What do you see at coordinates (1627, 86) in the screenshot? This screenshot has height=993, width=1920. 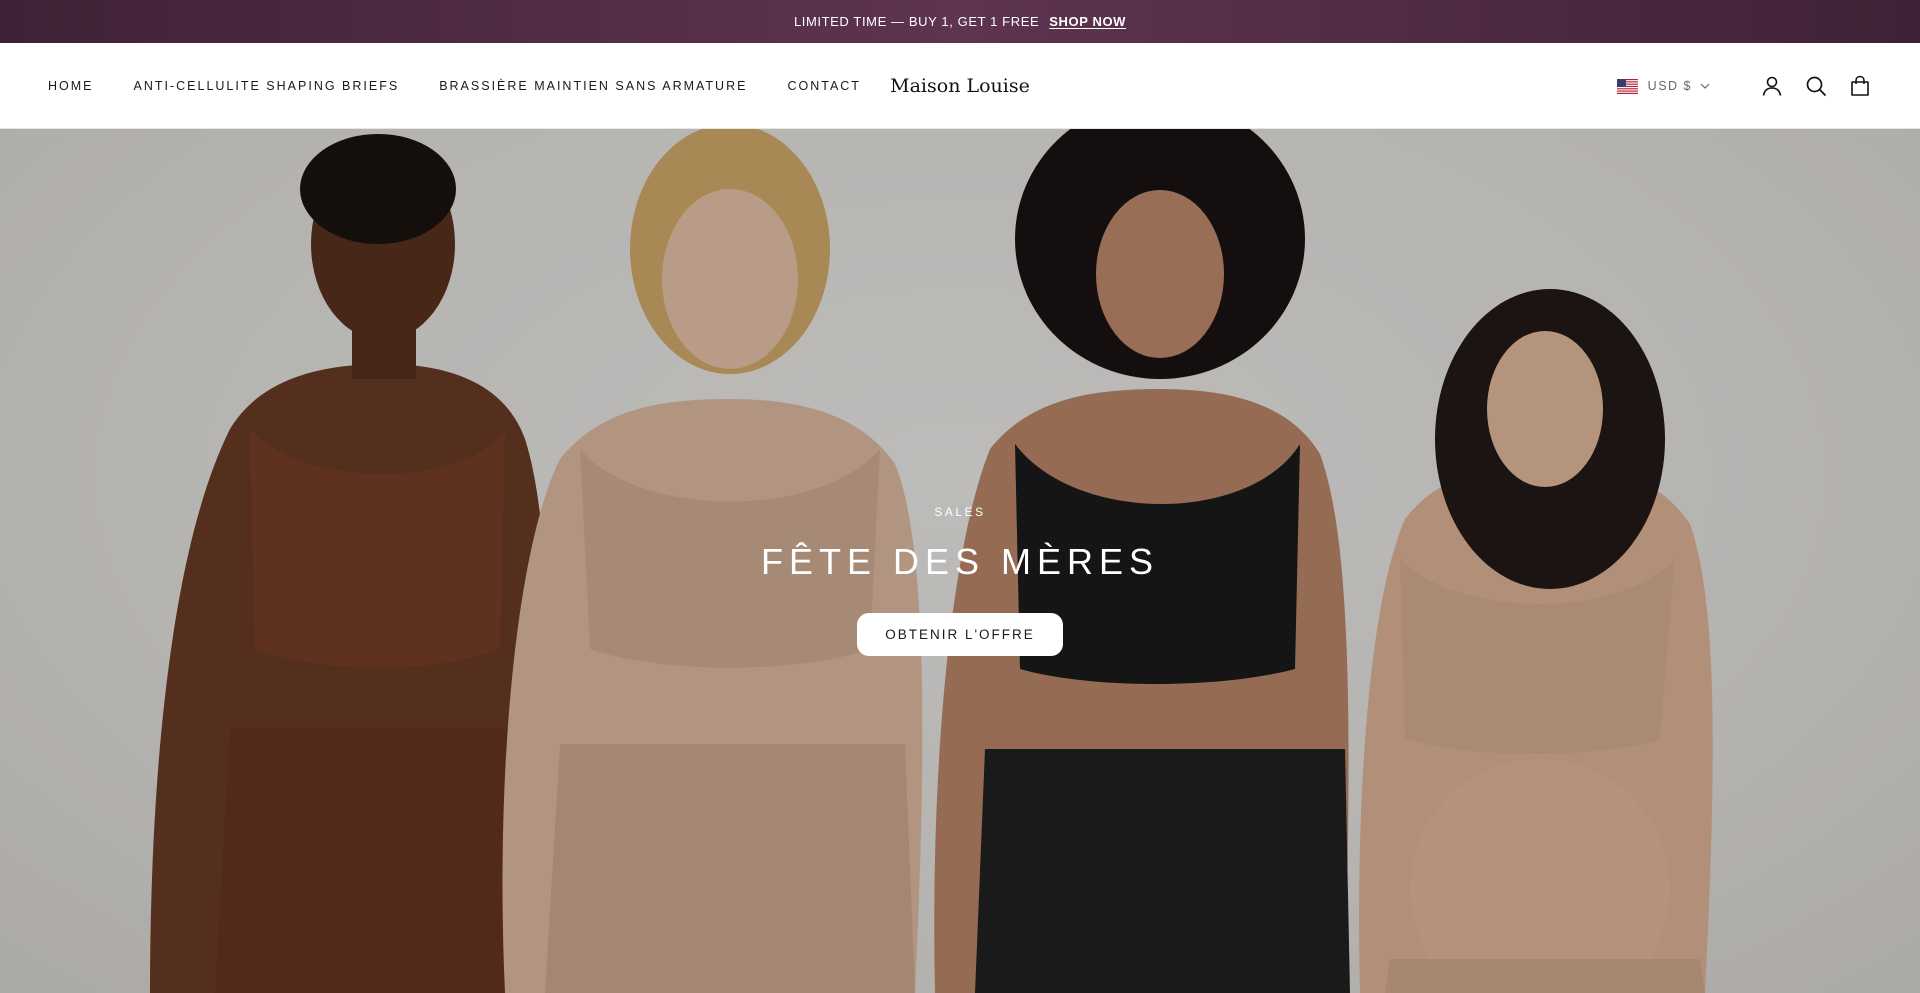 I see `us-flag-icon` at bounding box center [1627, 86].